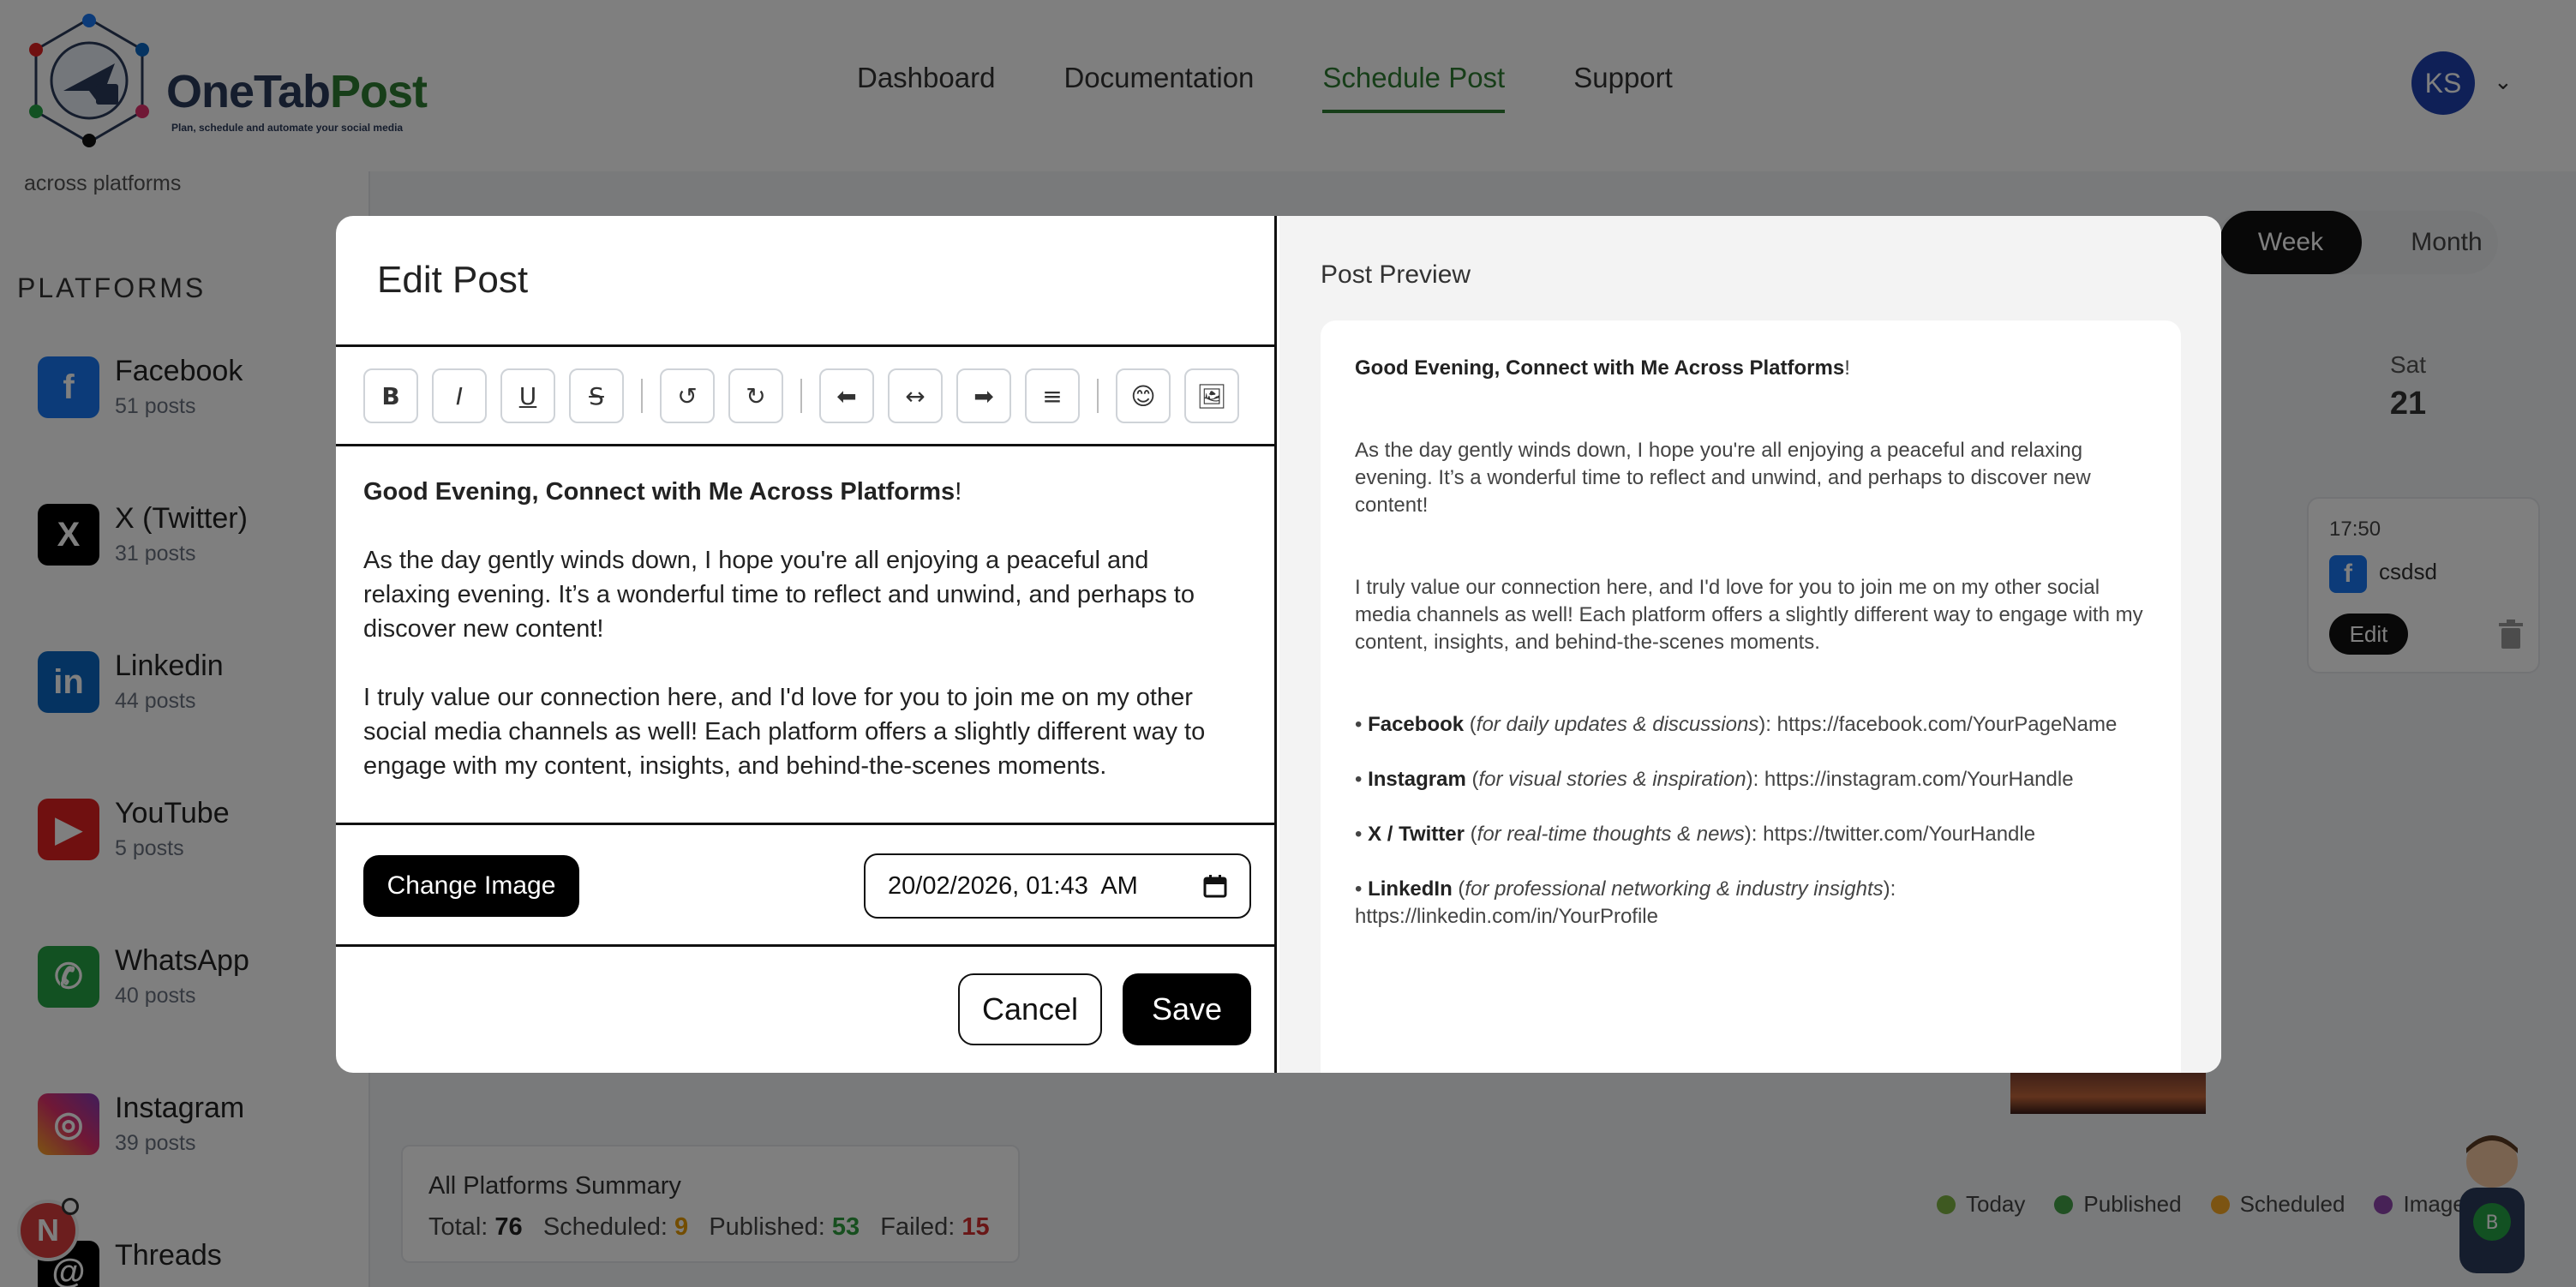 The image size is (2576, 1287). I want to click on schedule-datetime-input: 20/02/2026, 01:43 AM, so click(1057, 886).